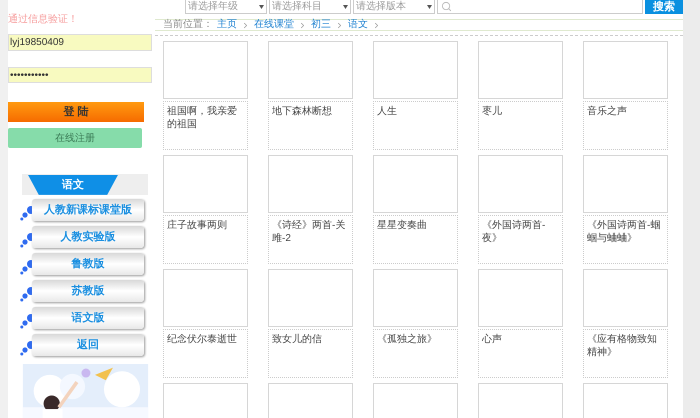  Describe the element at coordinates (625, 232) in the screenshot. I see `lesson-title: 《外国诗两首-蝈蝈与蛐蛐》` at that location.